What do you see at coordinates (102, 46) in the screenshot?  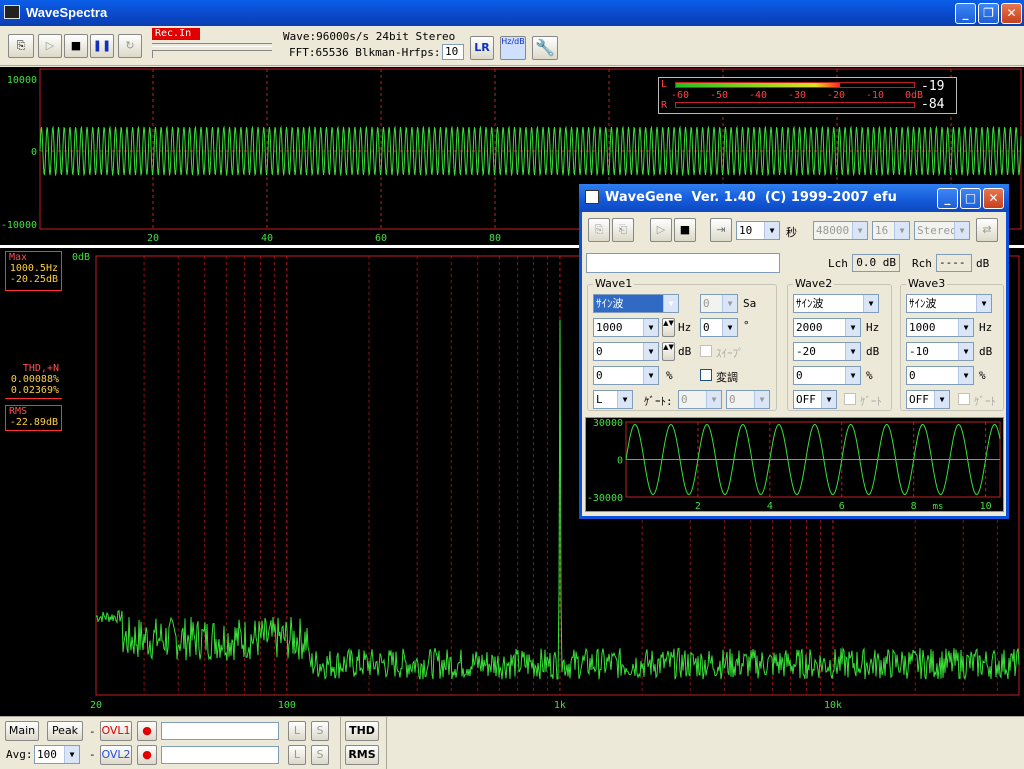 I see `pause-button: ❚❚` at bounding box center [102, 46].